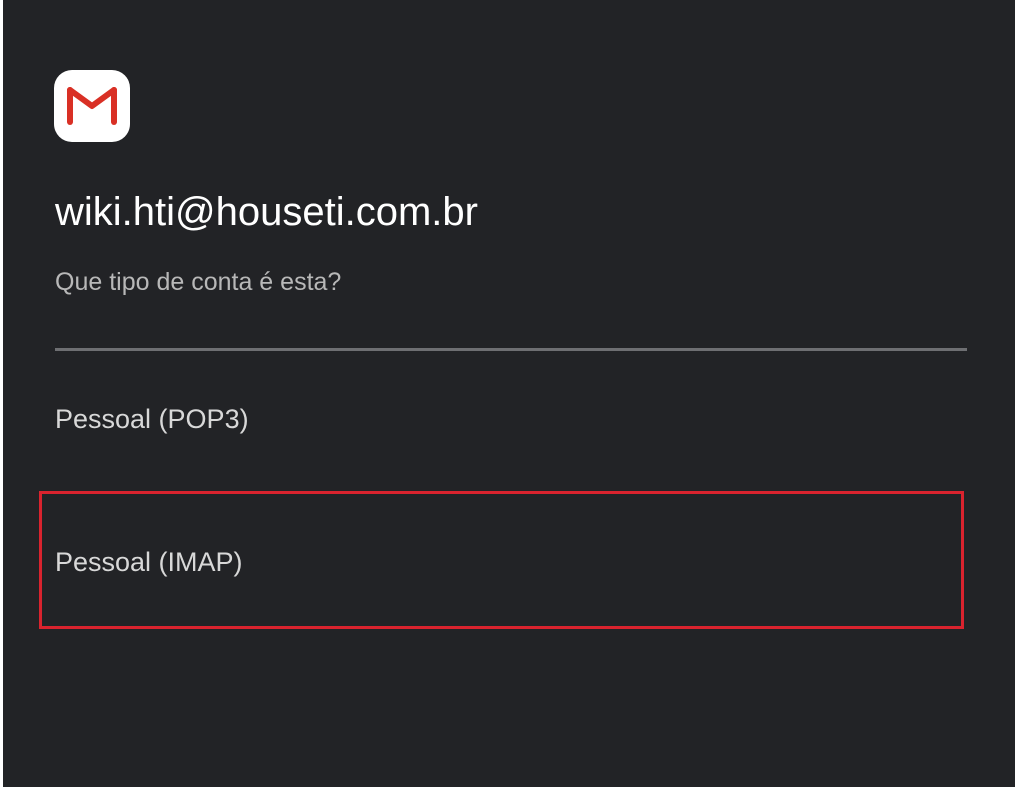  I want to click on gmail-icon, so click(92, 106).